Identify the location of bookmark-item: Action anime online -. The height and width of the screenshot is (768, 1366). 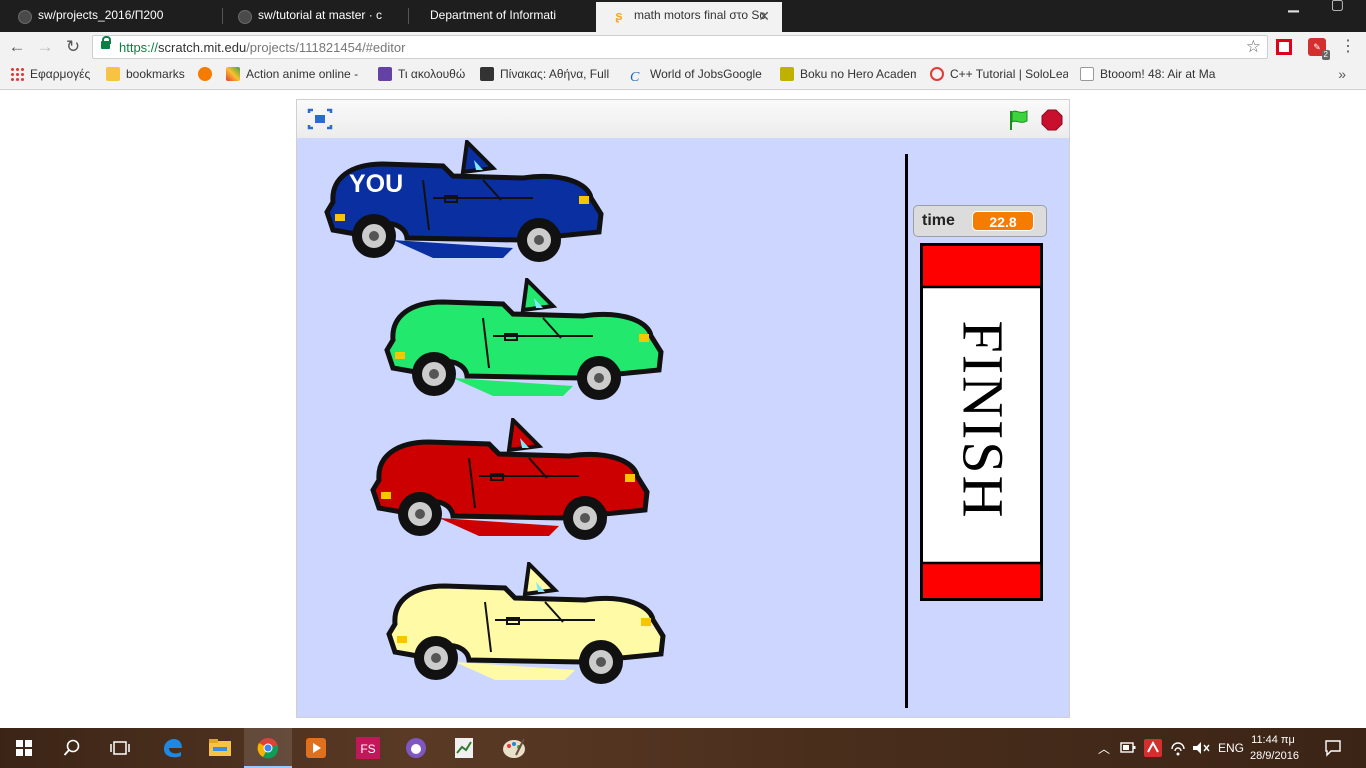
(296, 74).